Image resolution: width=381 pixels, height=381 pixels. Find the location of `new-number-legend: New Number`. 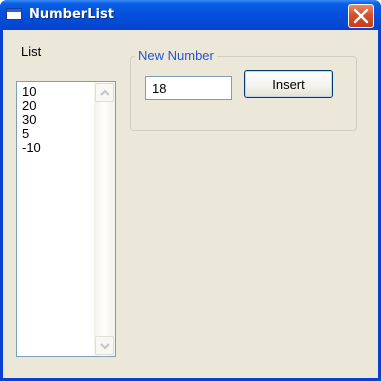

new-number-legend: New Number is located at coordinates (176, 55).